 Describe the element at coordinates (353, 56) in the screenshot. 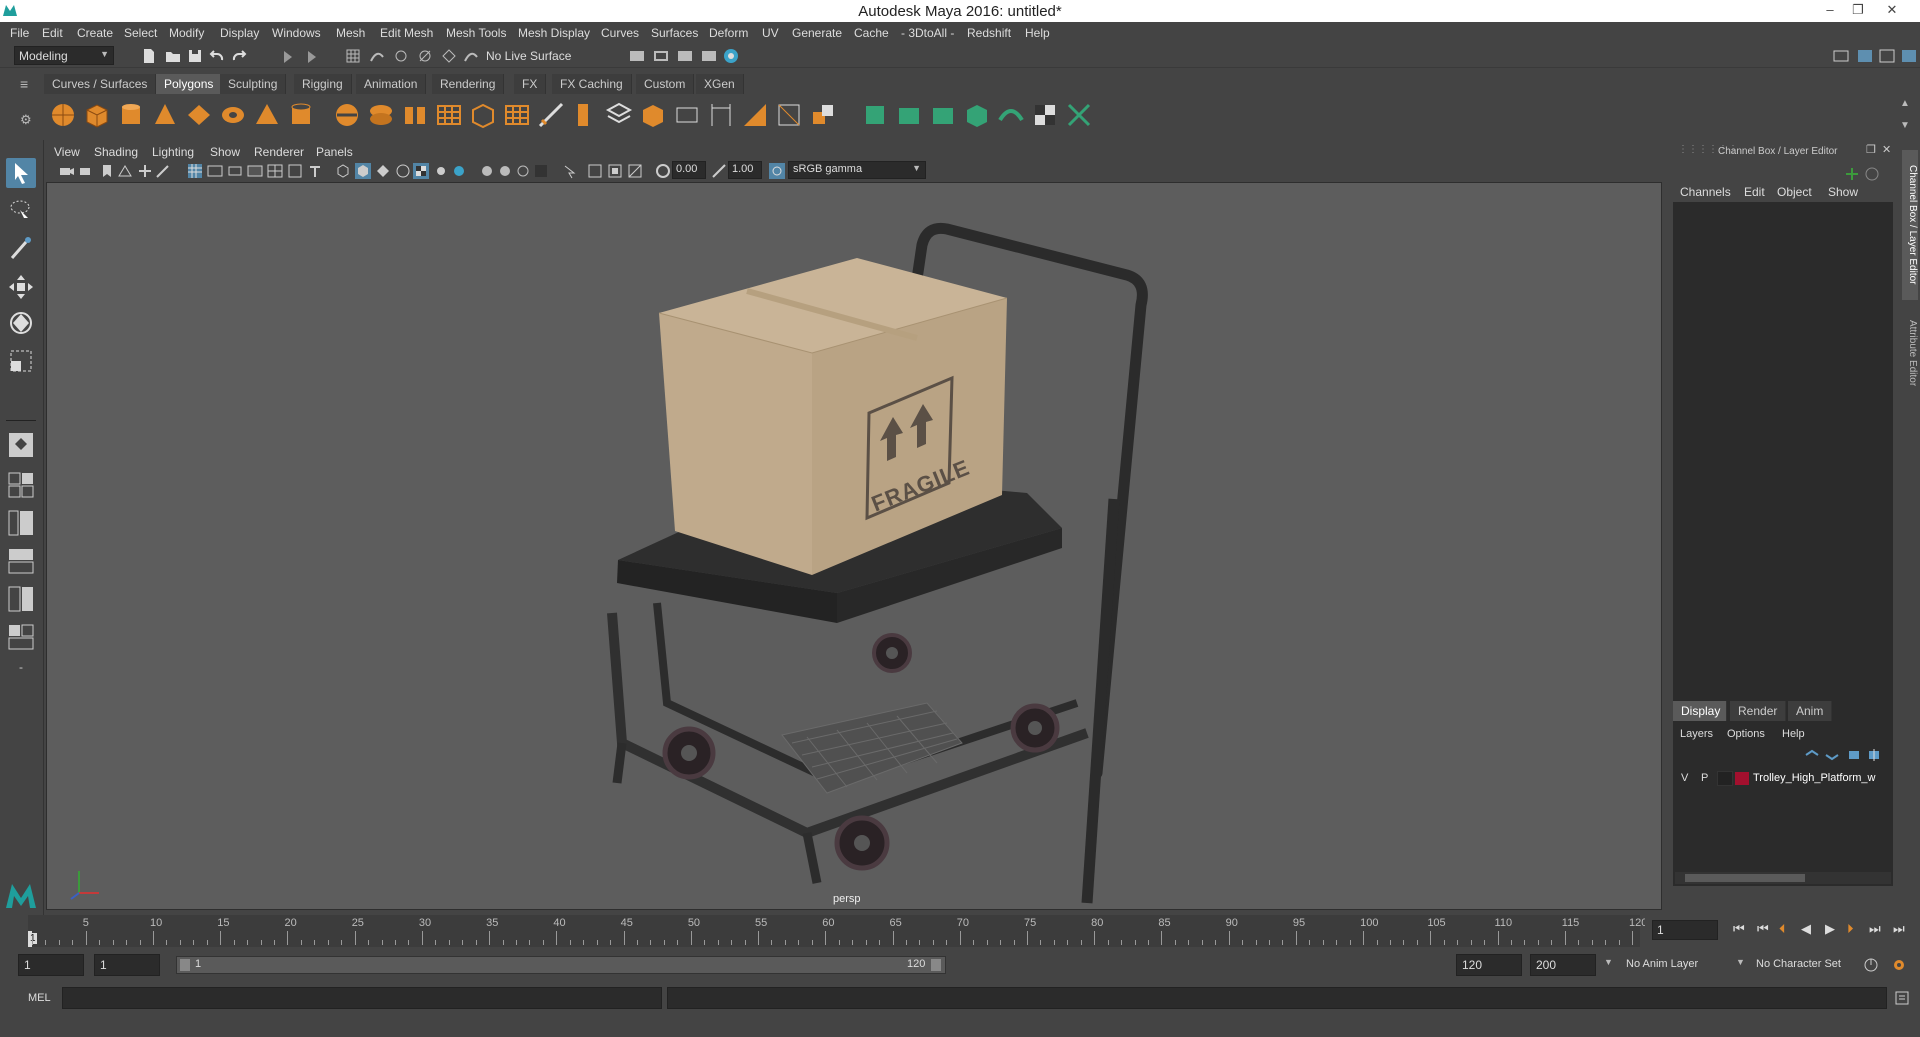

I see `snap-grid-icon` at that location.